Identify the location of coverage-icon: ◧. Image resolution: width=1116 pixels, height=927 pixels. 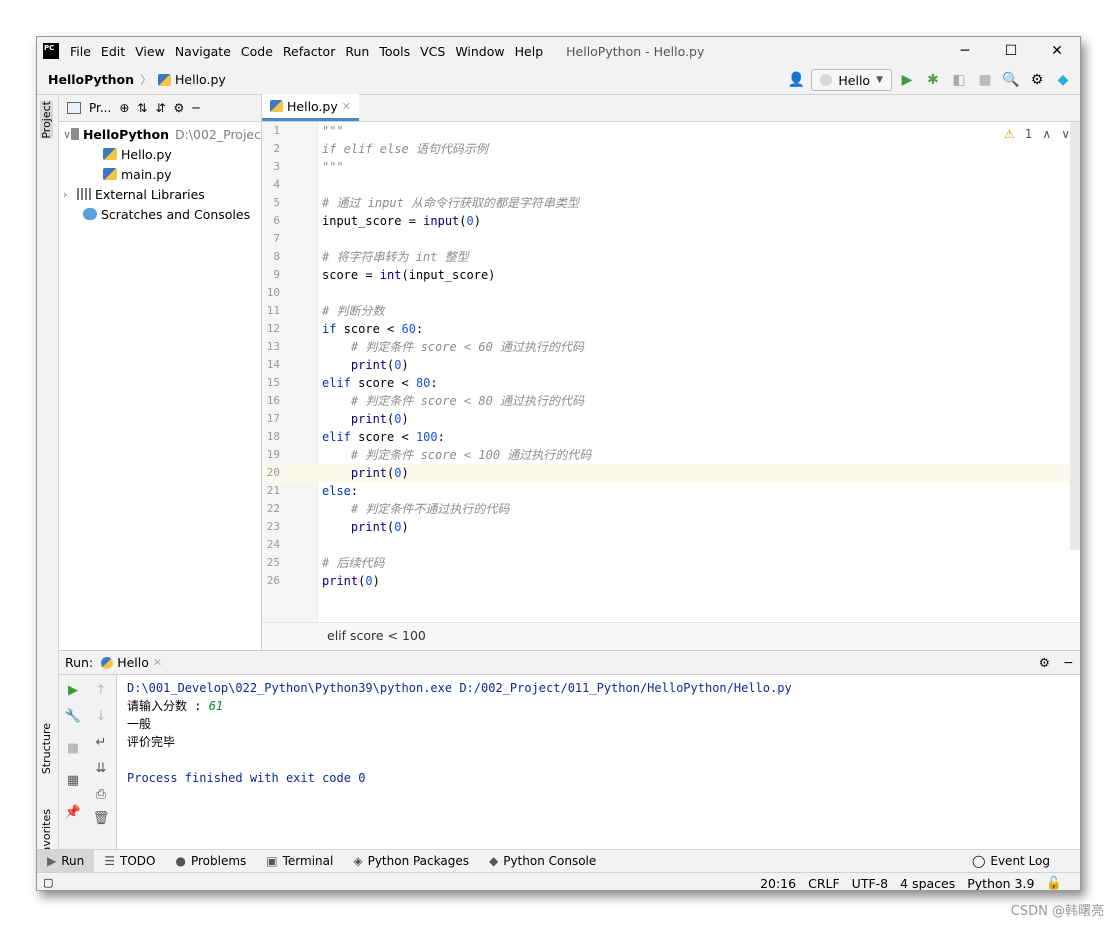
(959, 80).